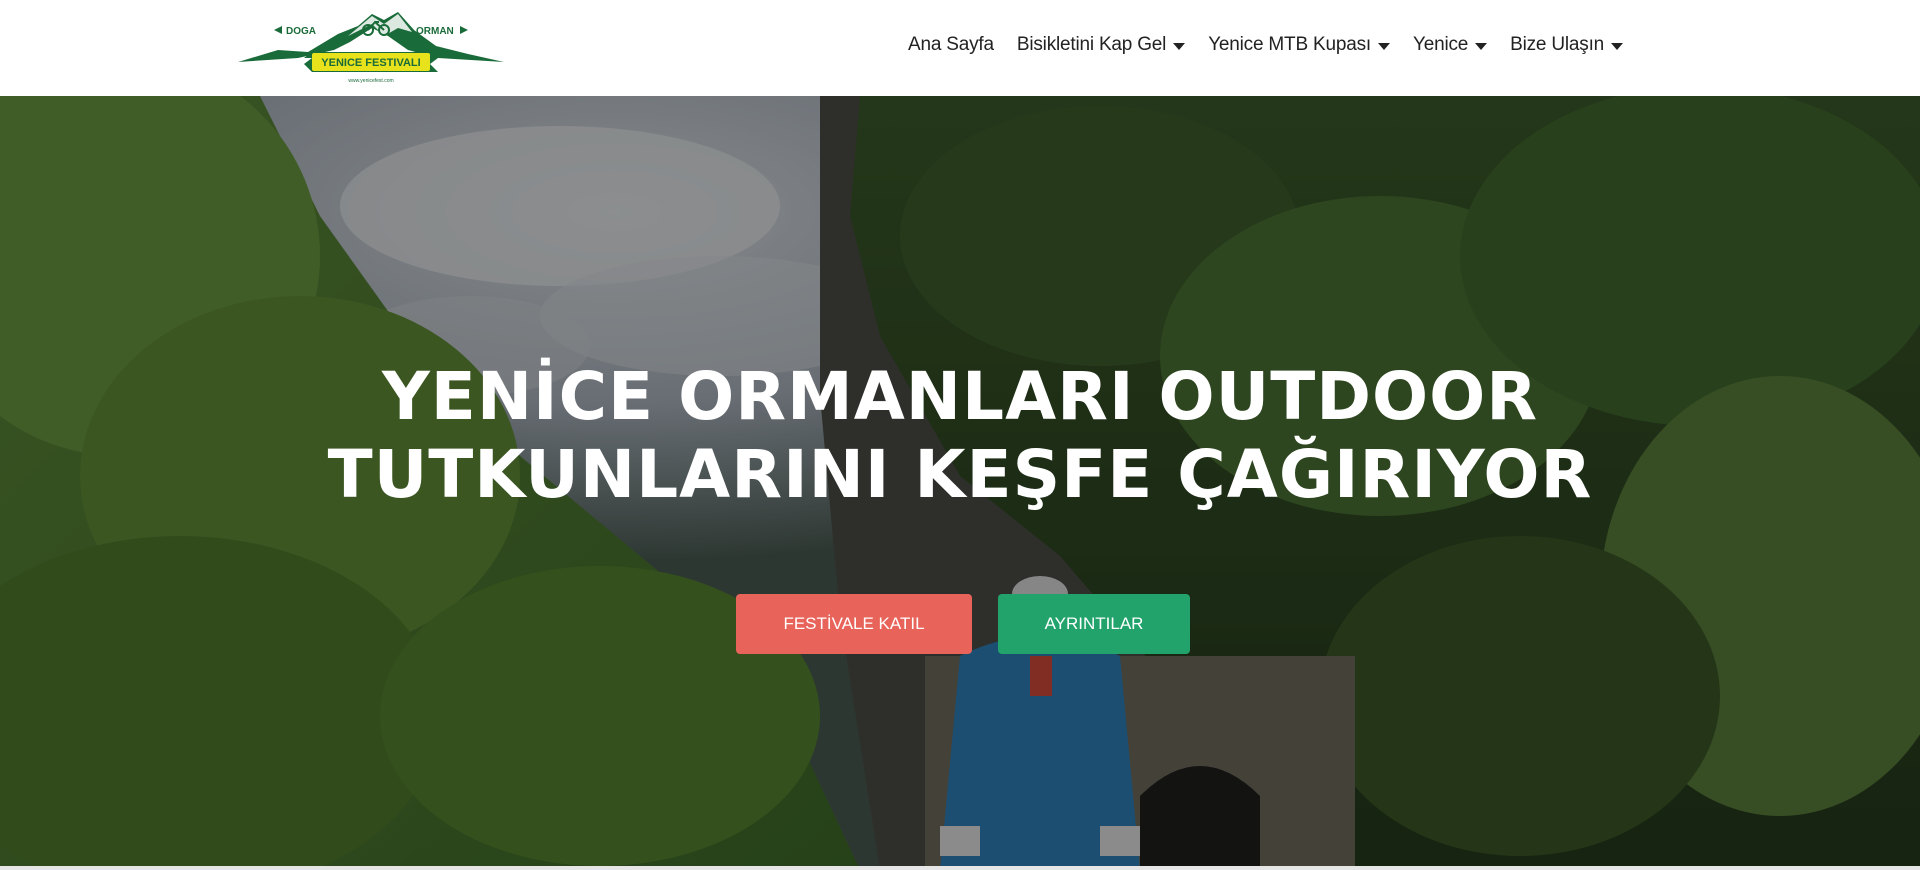 The image size is (1920, 870). Describe the element at coordinates (301, 31) in the screenshot. I see `logo-left-word: DOGA` at that location.